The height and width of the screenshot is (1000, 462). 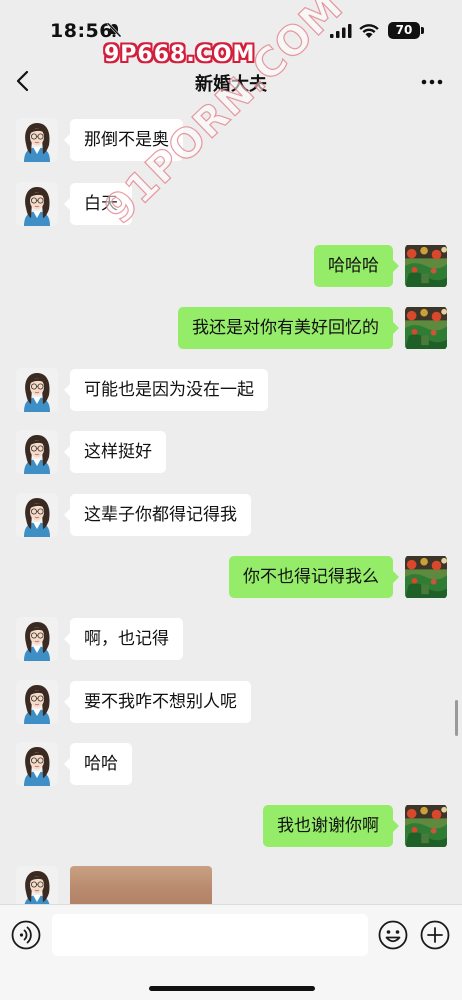 What do you see at coordinates (26, 935) in the screenshot?
I see `voice-icon` at bounding box center [26, 935].